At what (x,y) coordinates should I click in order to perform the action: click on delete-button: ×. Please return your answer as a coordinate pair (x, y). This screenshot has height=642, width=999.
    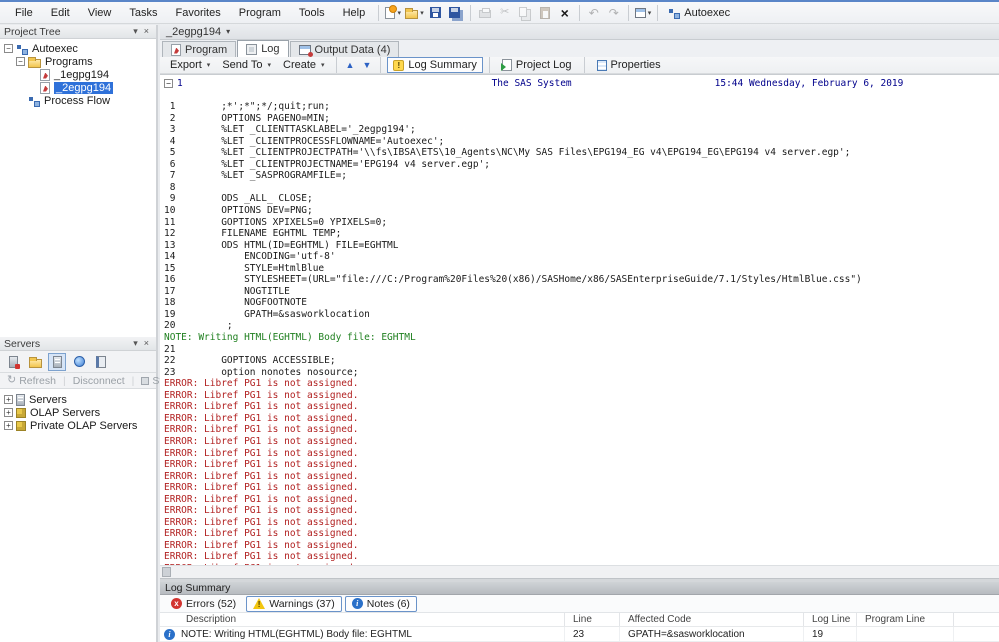
    Looking at the image, I should click on (565, 13).